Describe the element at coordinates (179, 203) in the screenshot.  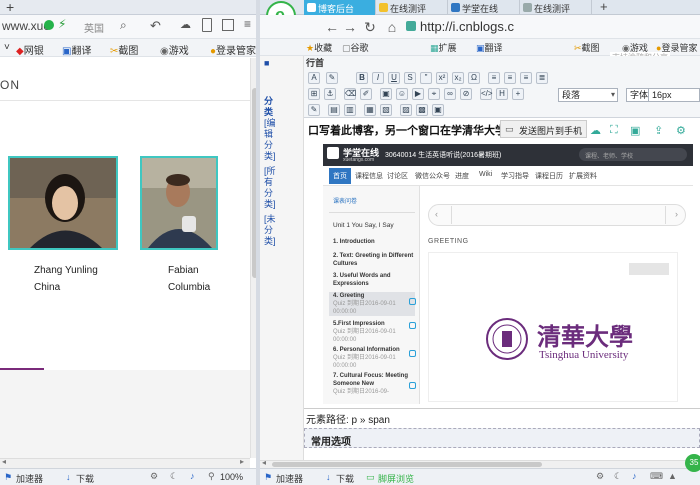
I see `person-photo-fabian` at that location.